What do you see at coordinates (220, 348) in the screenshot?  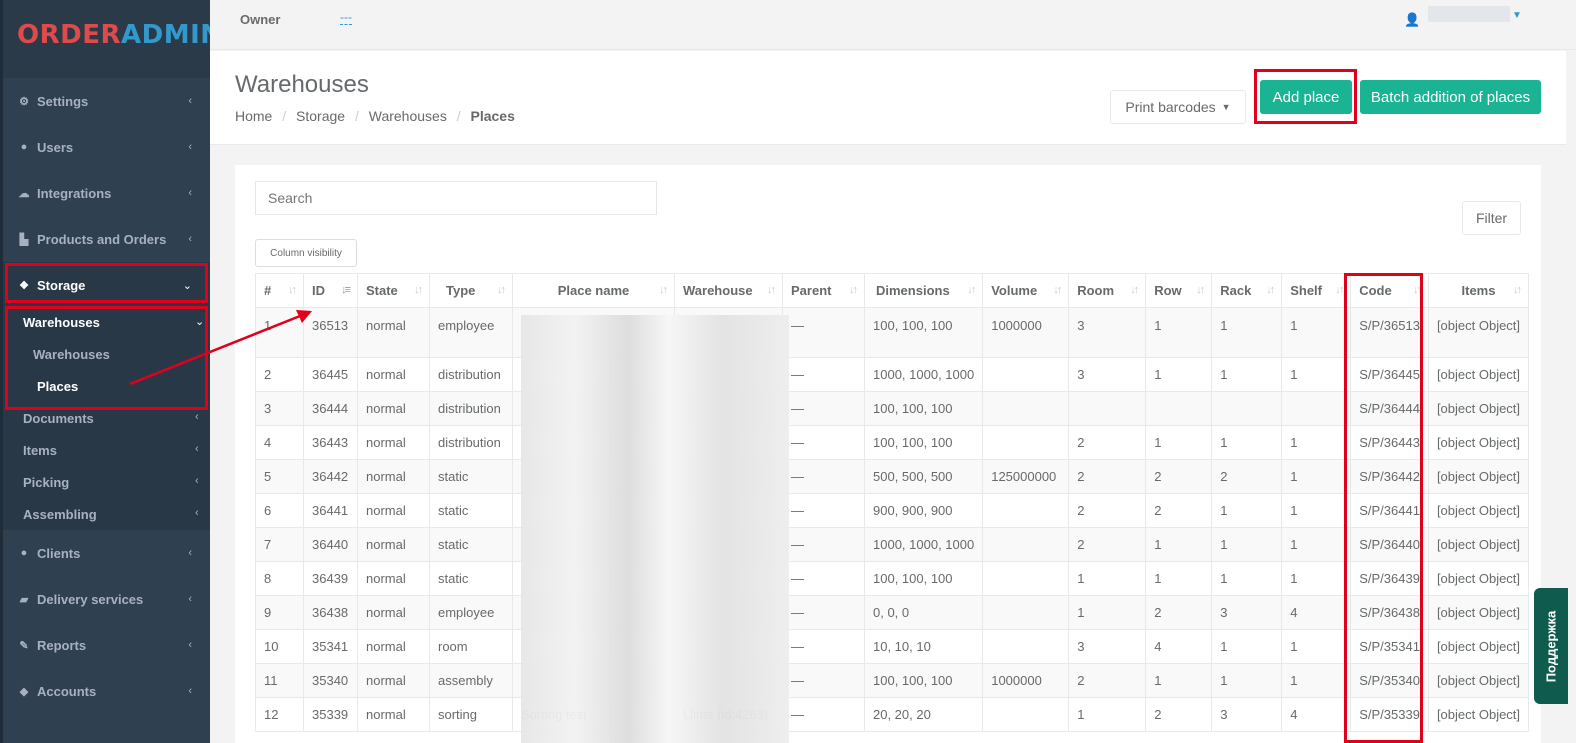 I see `annotation-arrow` at bounding box center [220, 348].